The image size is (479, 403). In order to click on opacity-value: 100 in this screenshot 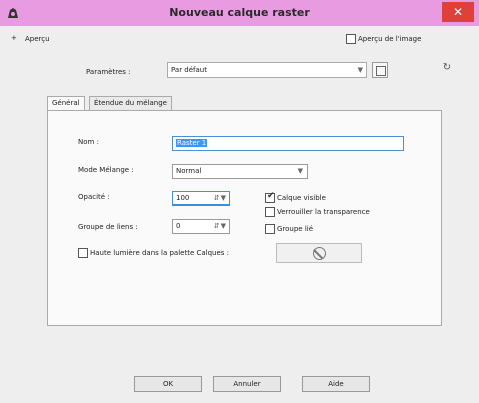, I will do `click(183, 198)`.